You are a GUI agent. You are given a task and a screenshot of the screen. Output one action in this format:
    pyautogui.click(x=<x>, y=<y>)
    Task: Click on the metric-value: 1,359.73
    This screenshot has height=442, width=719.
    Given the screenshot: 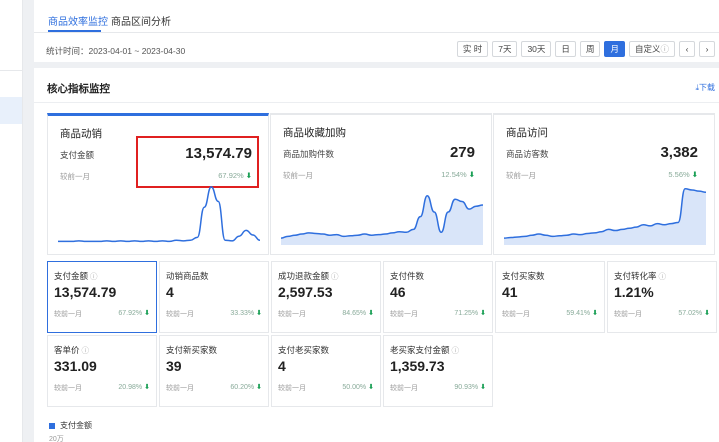 What is the action you would take?
    pyautogui.click(x=417, y=366)
    